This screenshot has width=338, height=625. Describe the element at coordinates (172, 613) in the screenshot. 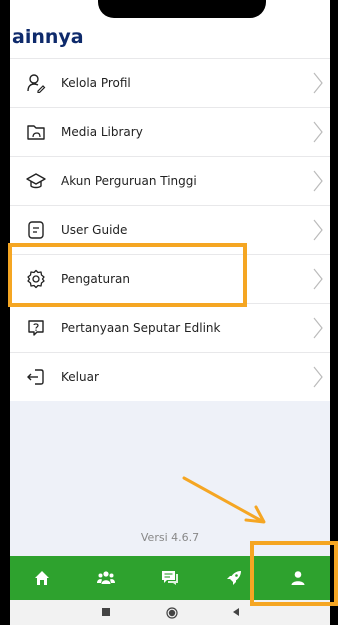

I see `home-button-icon` at that location.